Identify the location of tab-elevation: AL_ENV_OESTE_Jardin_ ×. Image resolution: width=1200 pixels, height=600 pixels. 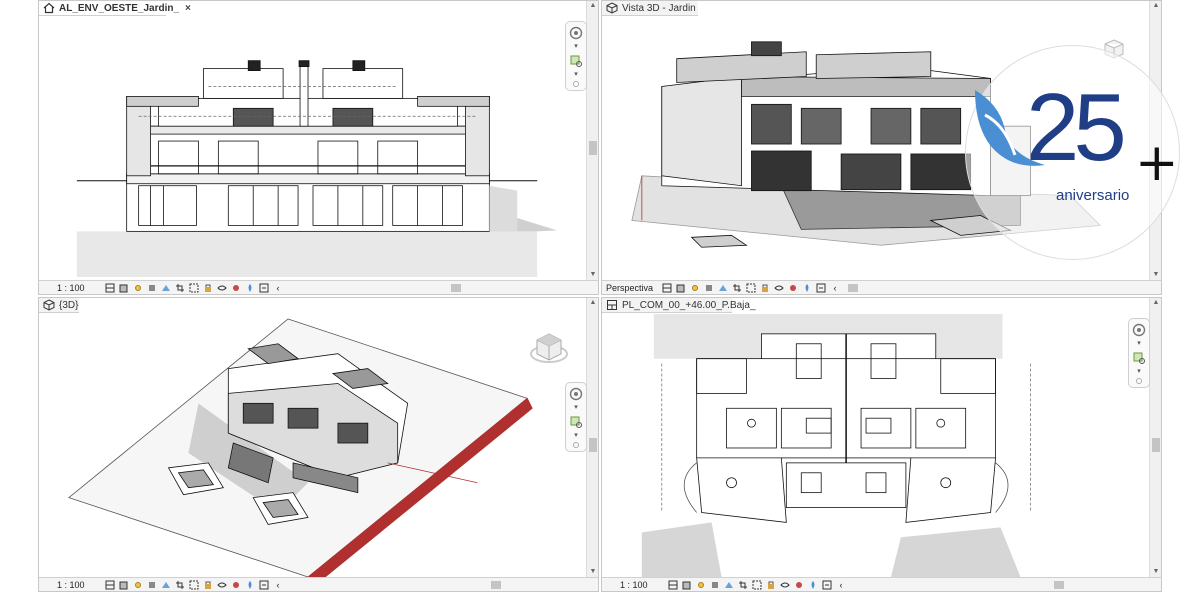
(115, 8).